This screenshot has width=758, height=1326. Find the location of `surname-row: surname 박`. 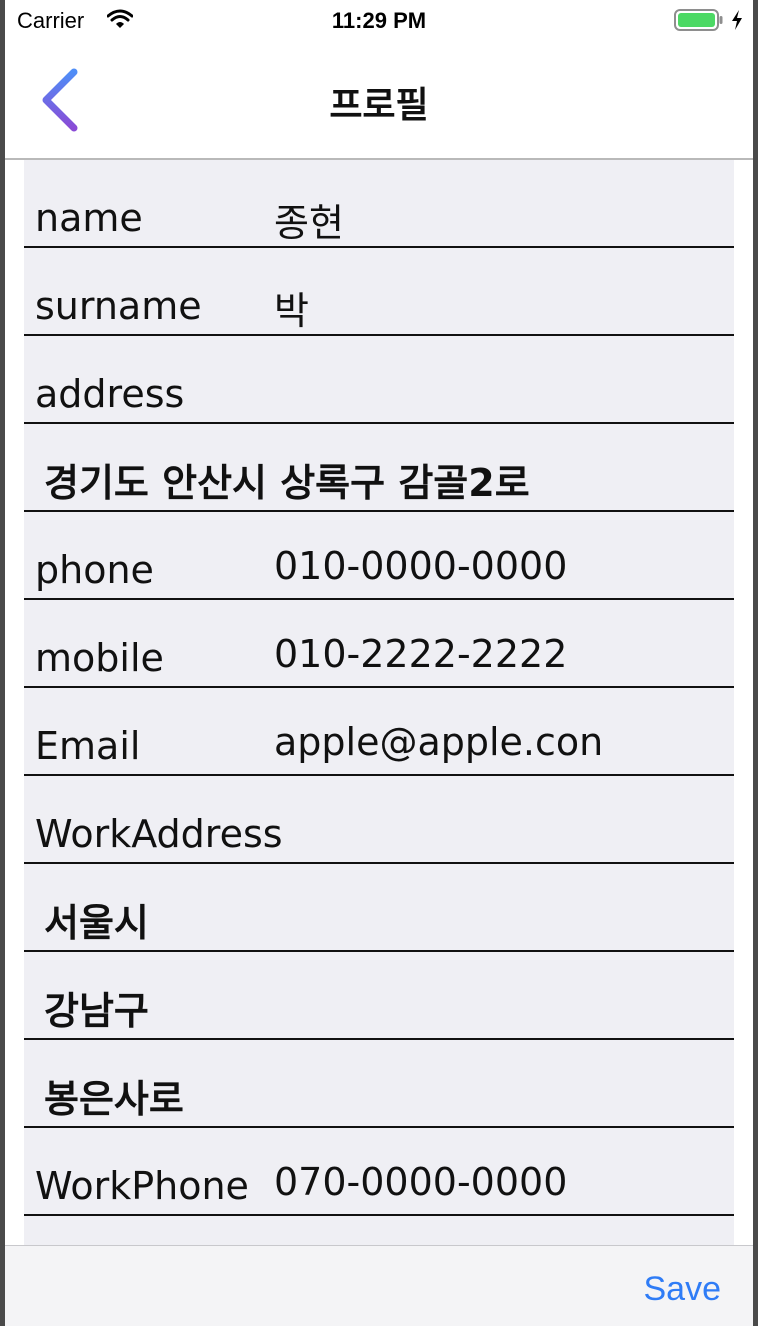

surname-row: surname 박 is located at coordinates (379, 292).